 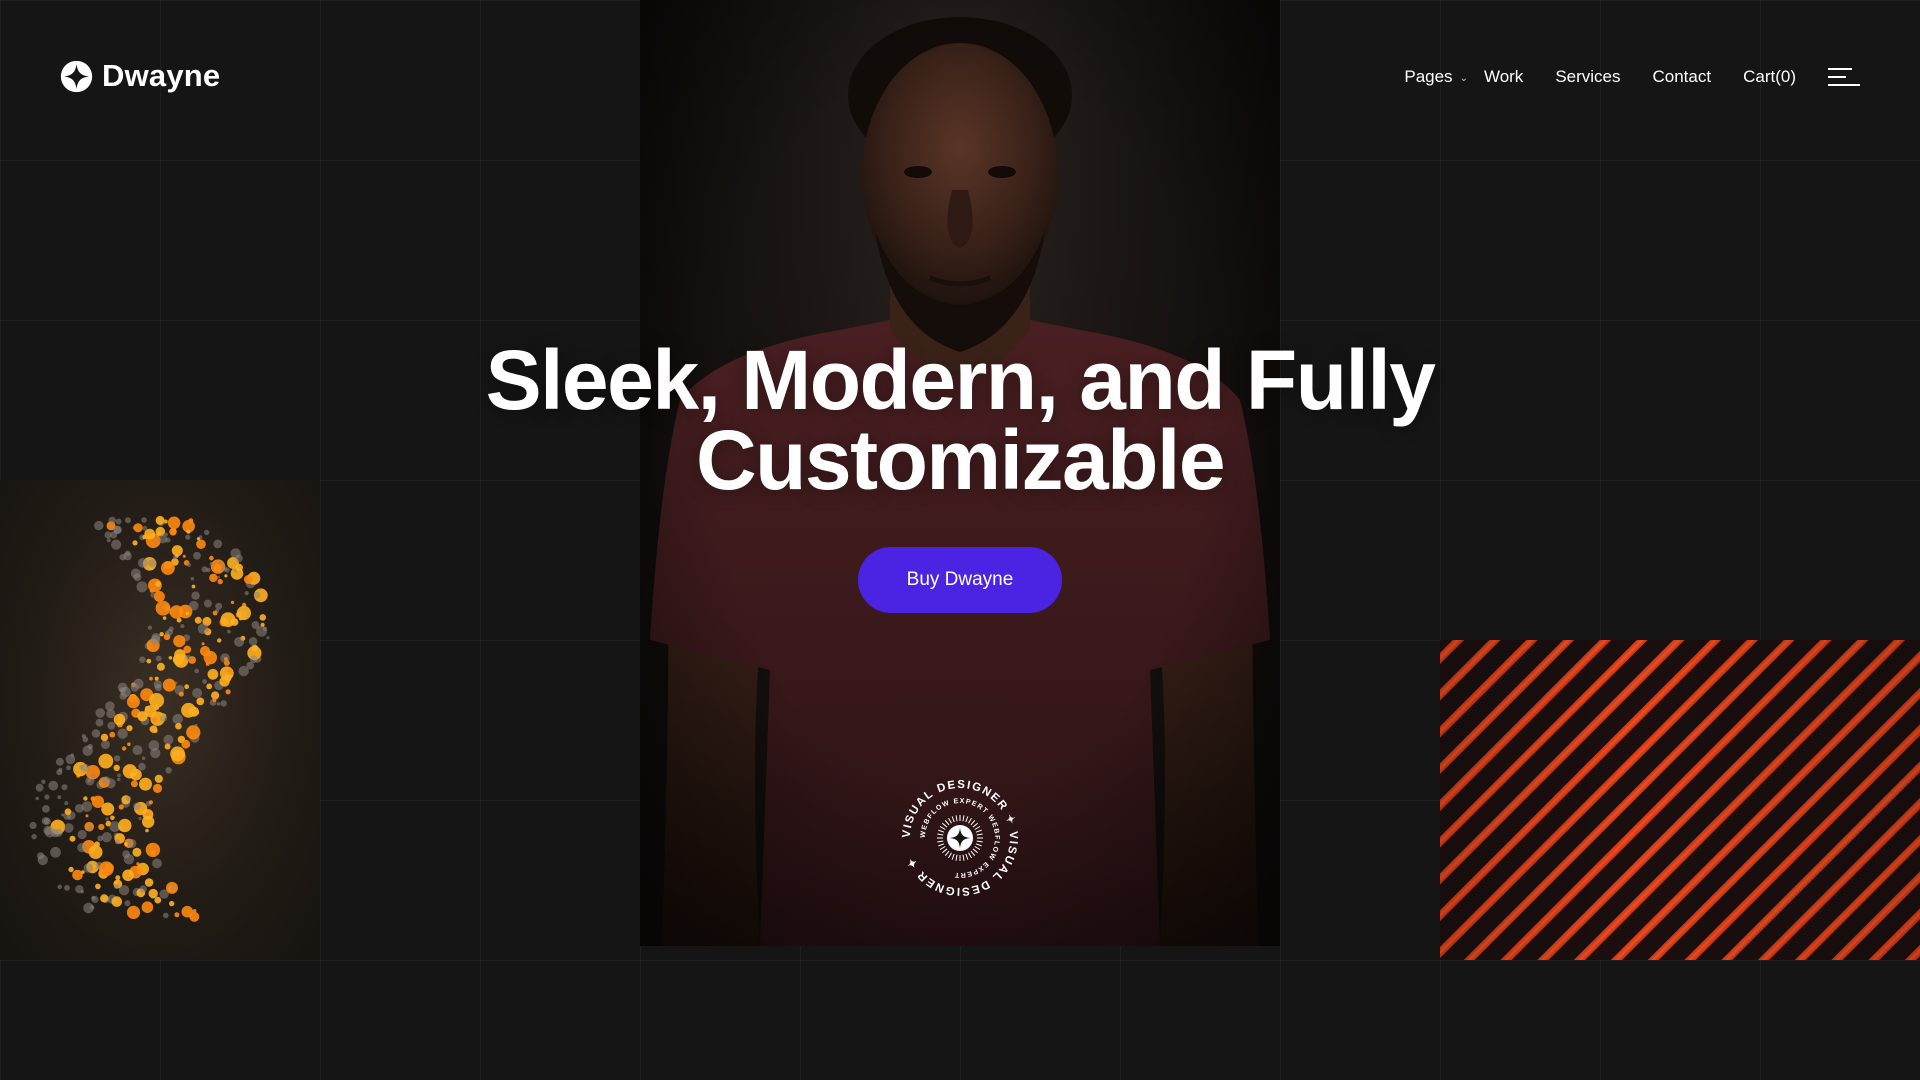 I want to click on nav-item-pages: Pages ⌄, so click(x=1436, y=77).